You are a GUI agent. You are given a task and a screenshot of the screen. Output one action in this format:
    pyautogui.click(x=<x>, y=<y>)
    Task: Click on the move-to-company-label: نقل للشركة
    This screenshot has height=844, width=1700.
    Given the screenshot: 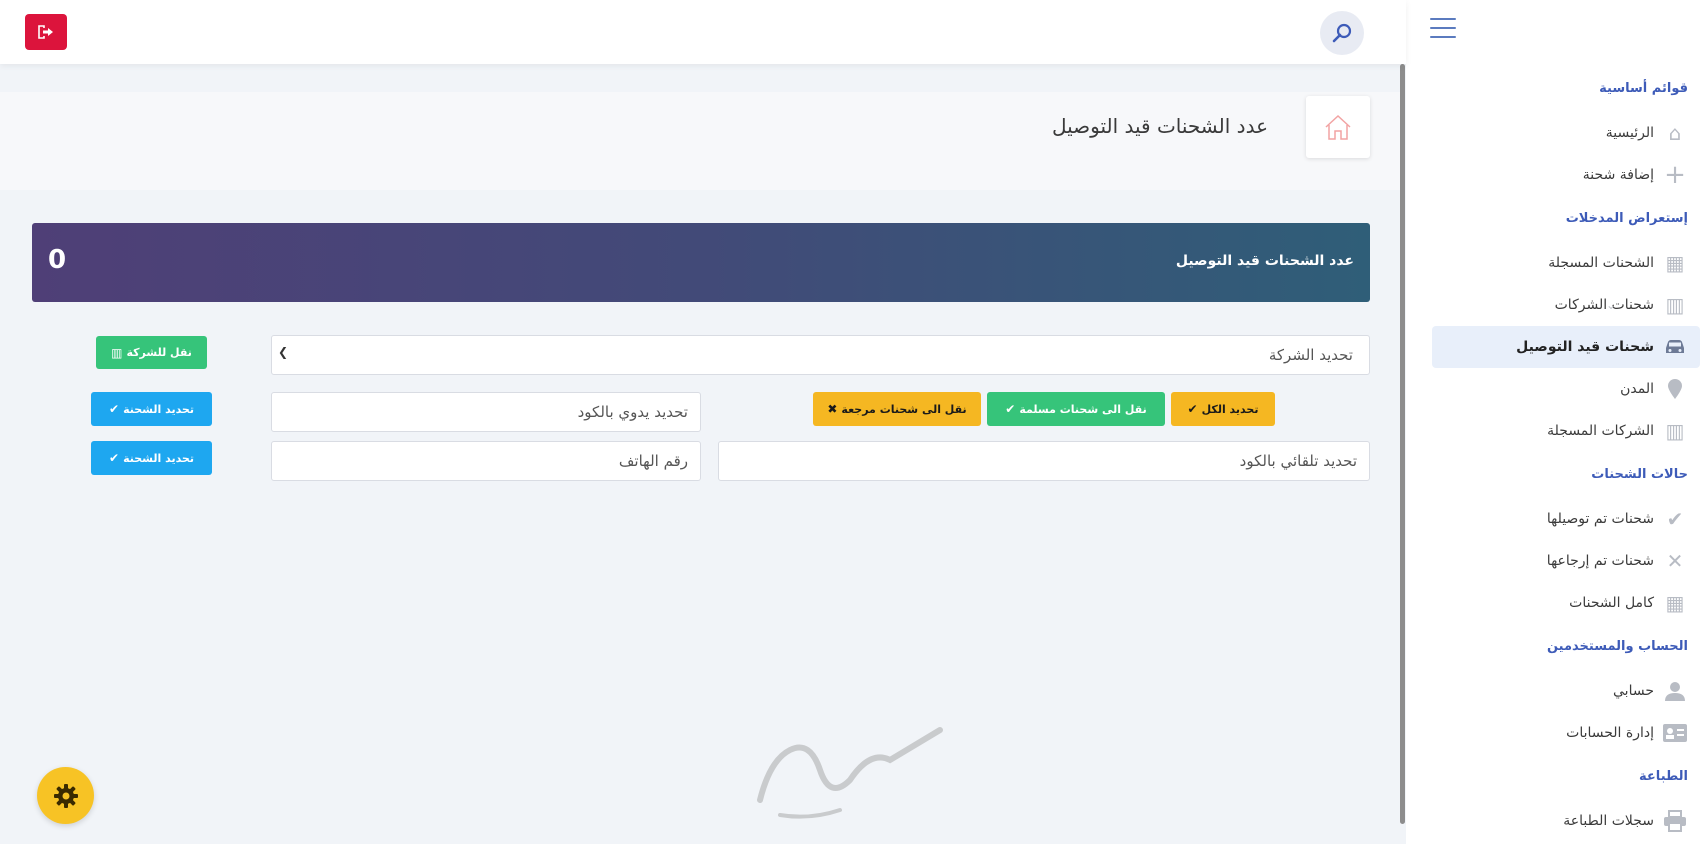 What is the action you would take?
    pyautogui.click(x=159, y=352)
    